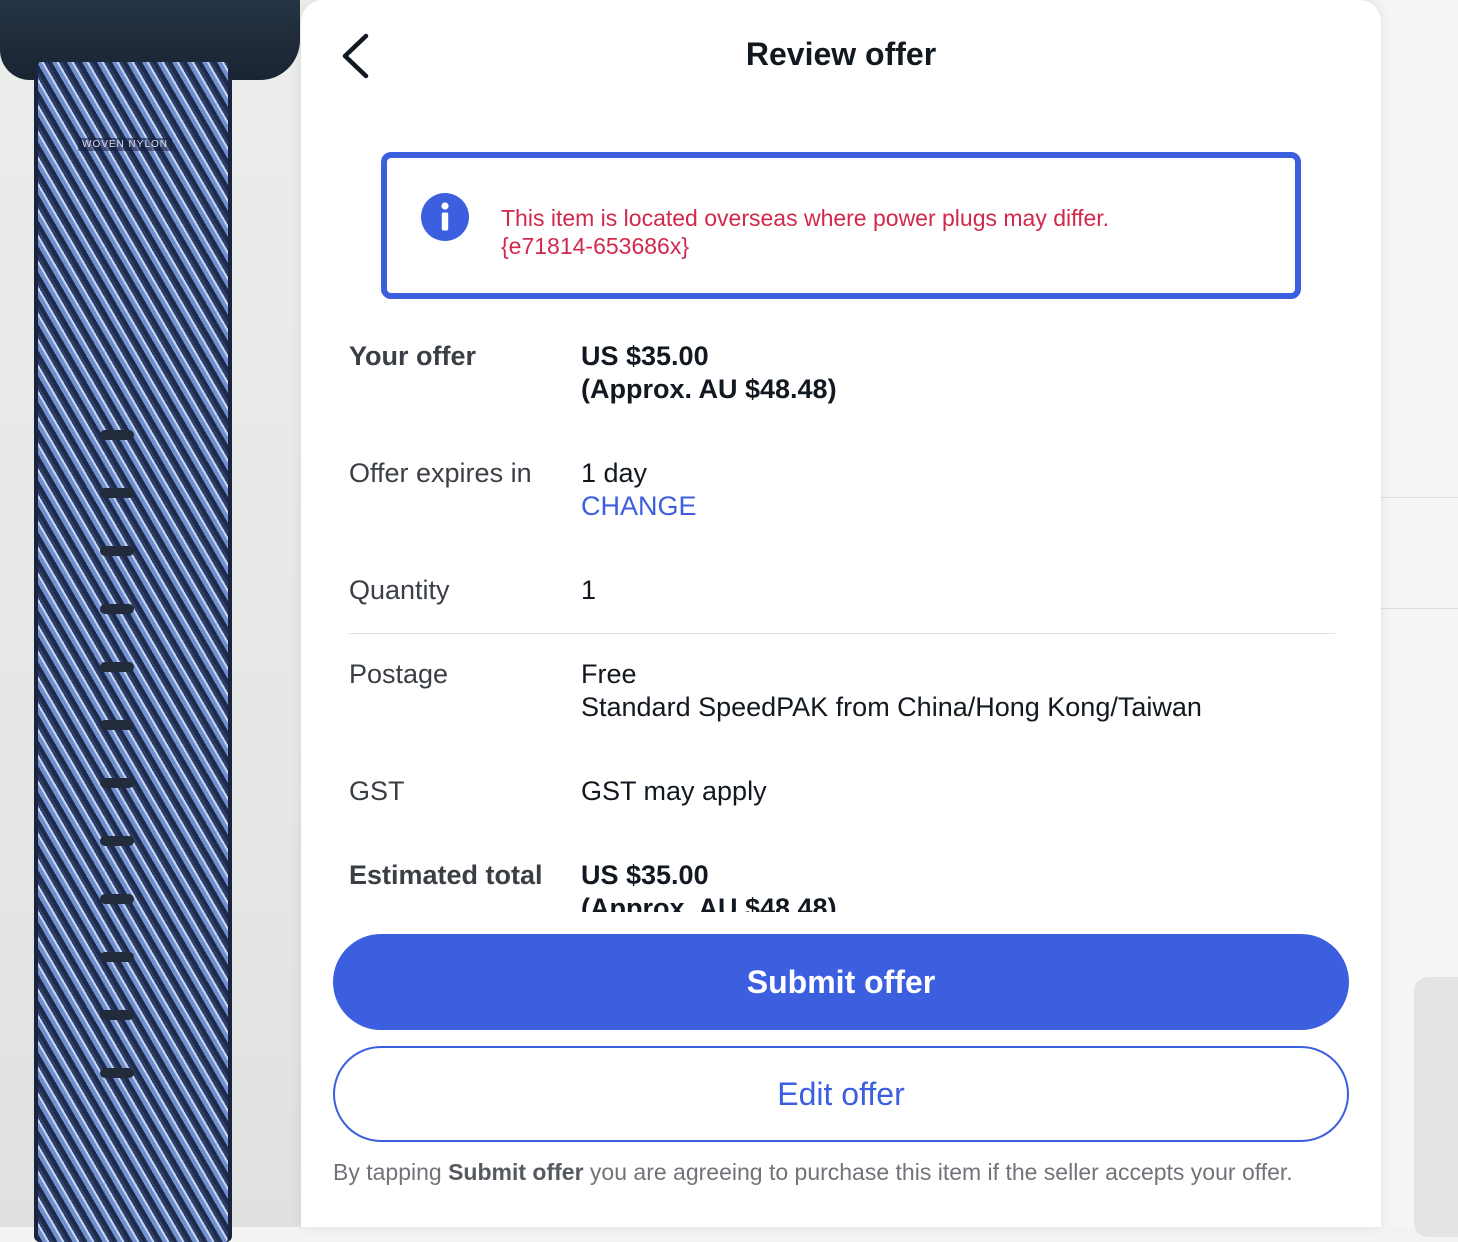  Describe the element at coordinates (399, 590) in the screenshot. I see `quantity-label: Quantity` at that location.